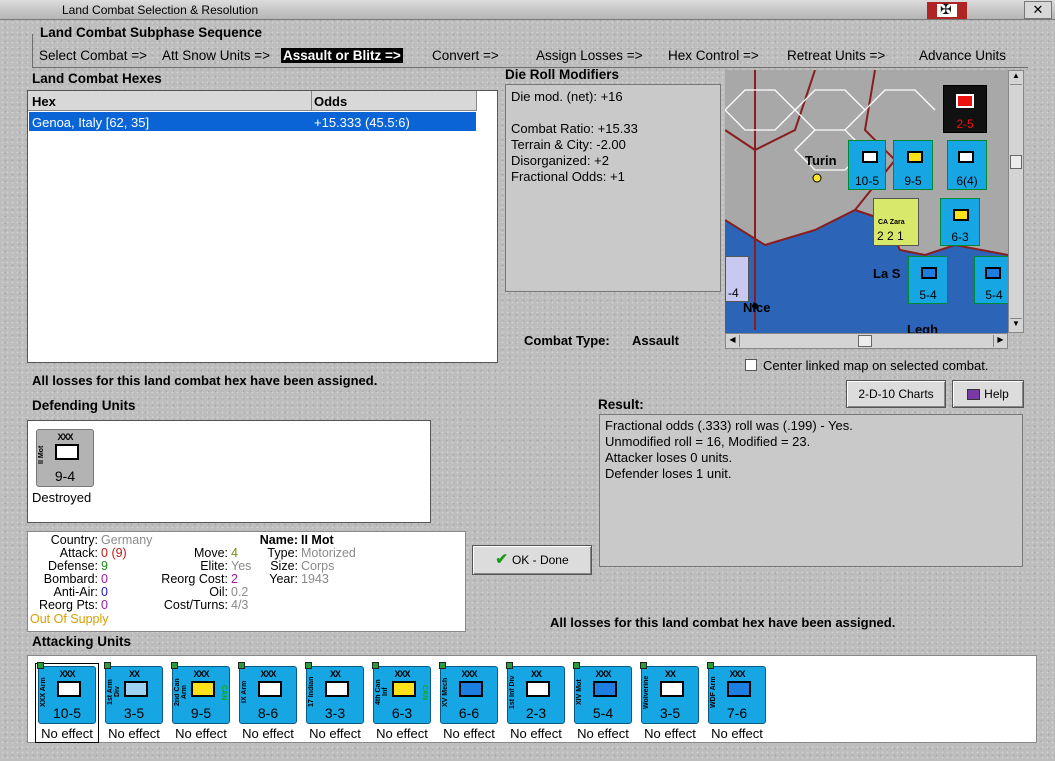  I want to click on result-line: Defender loses 1 unit., so click(668, 473).